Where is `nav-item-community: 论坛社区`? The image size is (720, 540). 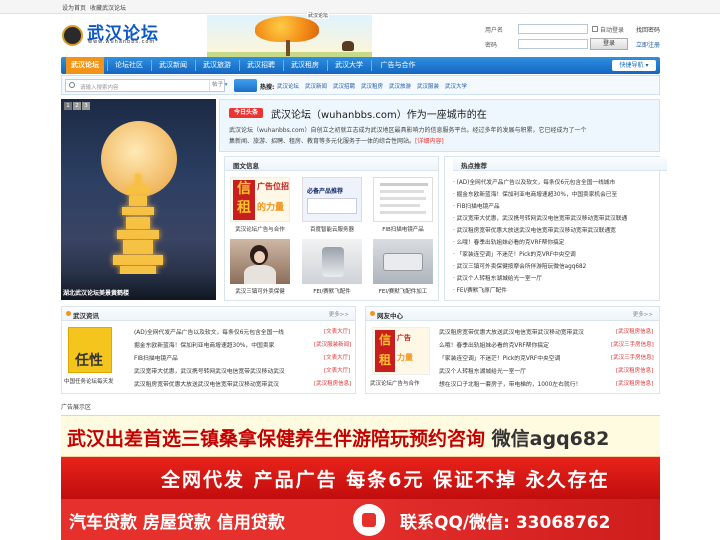 nav-item-community: 论坛社区 is located at coordinates (129, 65).